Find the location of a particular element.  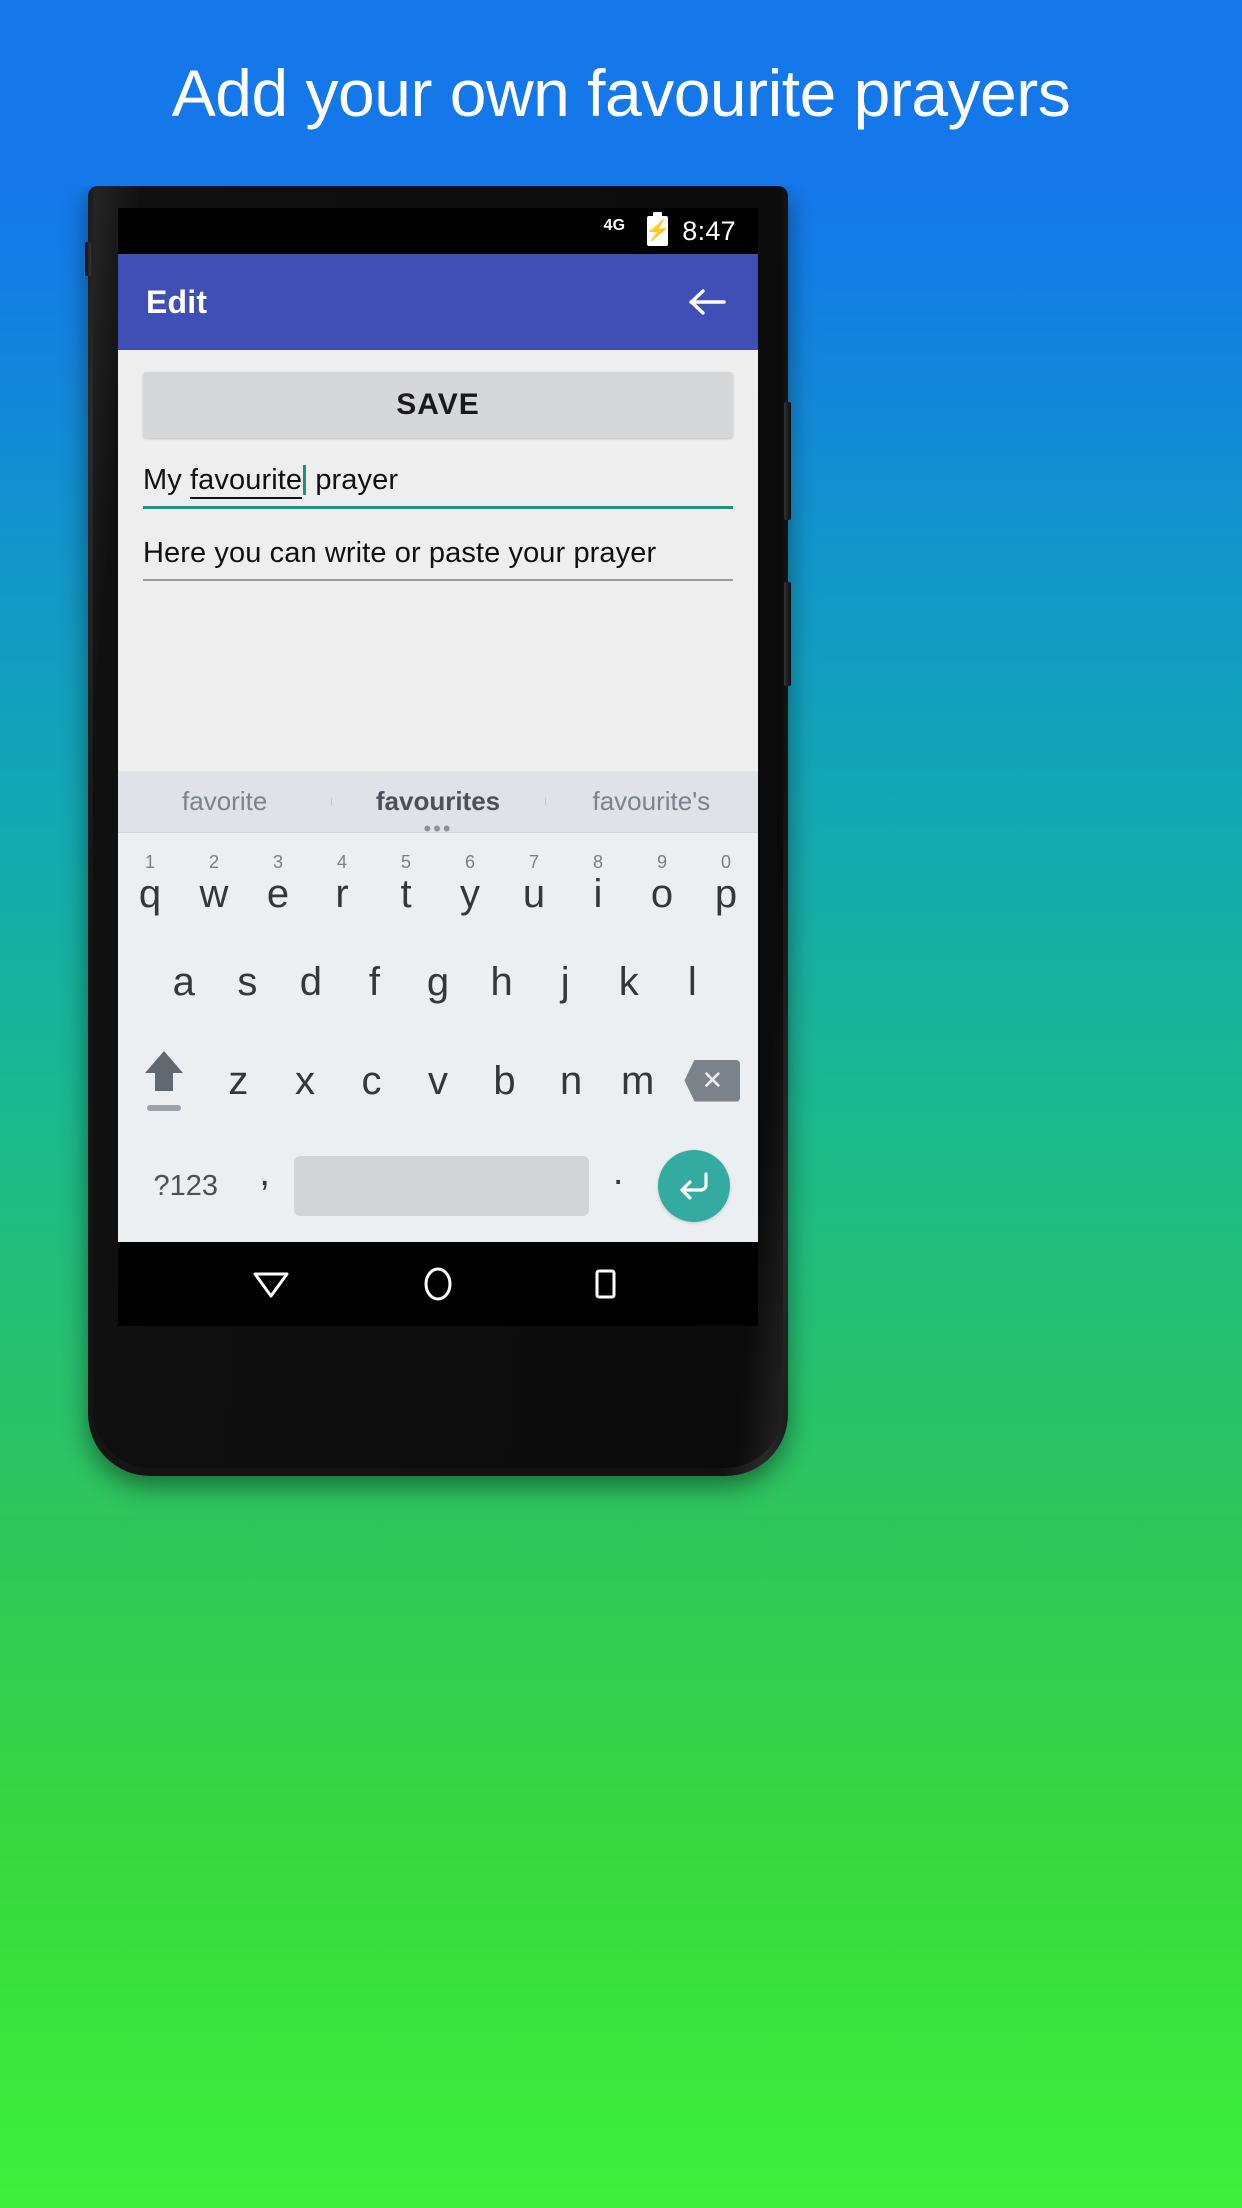

key-s: s is located at coordinates (248, 981).